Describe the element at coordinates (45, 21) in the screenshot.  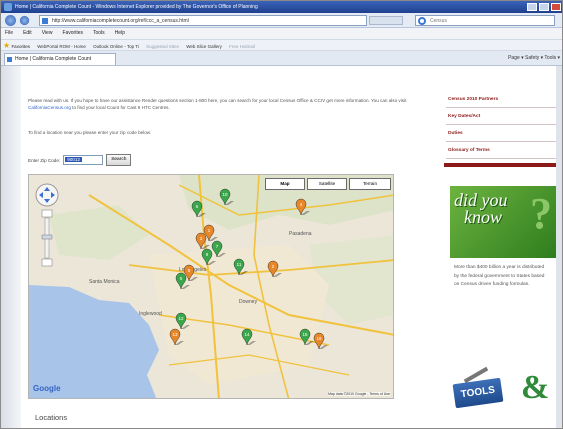
I see `page-icon` at that location.